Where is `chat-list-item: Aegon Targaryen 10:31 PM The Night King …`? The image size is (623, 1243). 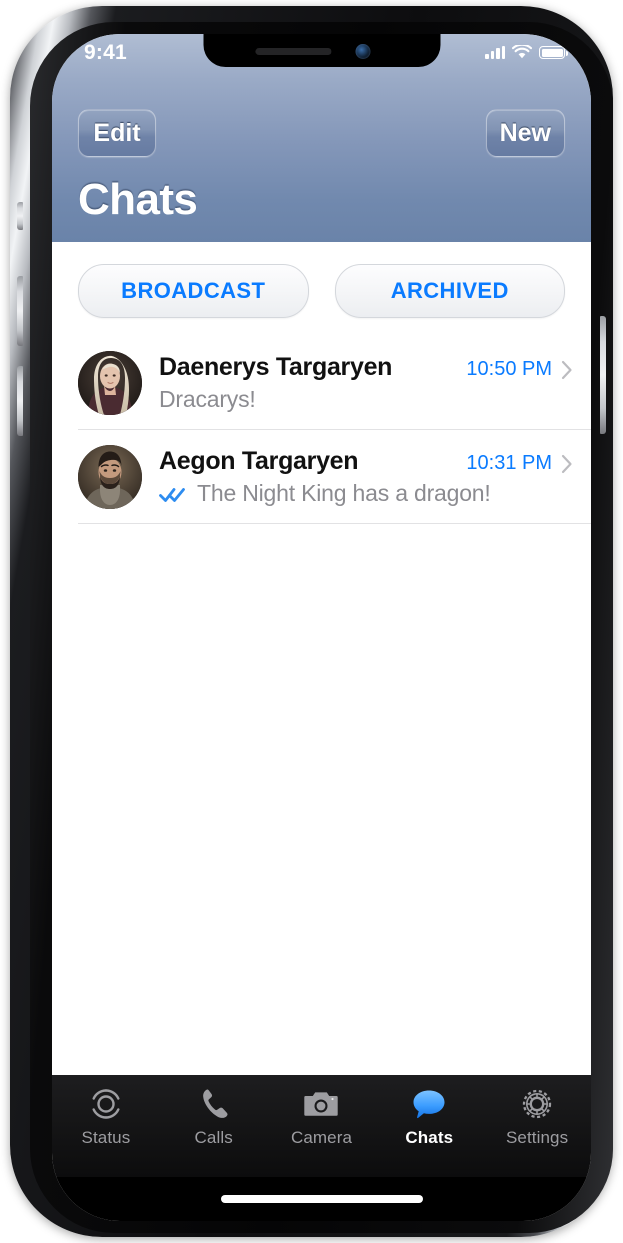 chat-list-item: Aegon Targaryen 10:31 PM The Night King … is located at coordinates (321, 477).